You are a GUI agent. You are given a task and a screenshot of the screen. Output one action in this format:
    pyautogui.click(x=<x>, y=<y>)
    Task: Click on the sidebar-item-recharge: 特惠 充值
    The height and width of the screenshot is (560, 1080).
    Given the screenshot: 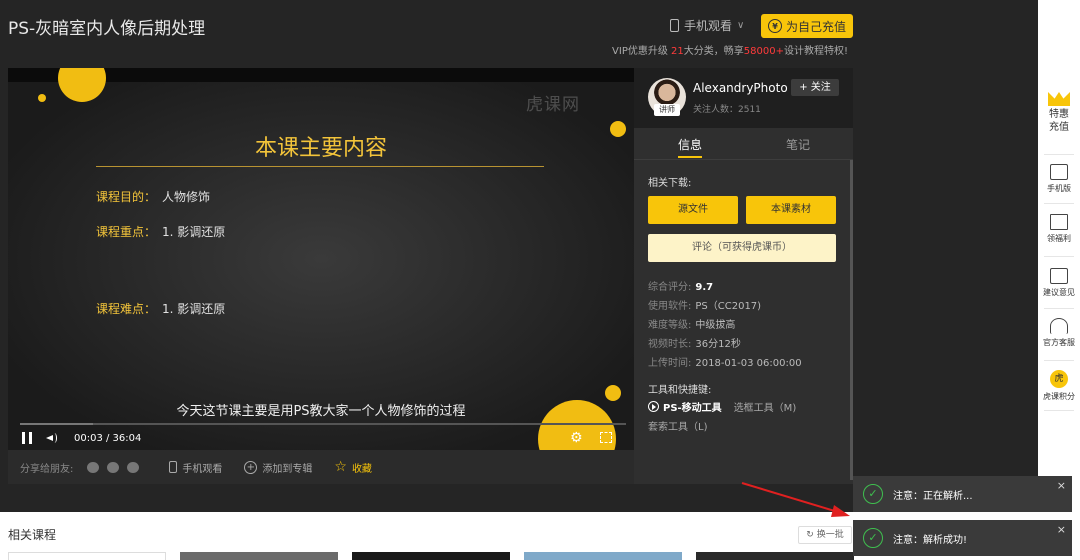 What is the action you would take?
    pyautogui.click(x=1059, y=110)
    